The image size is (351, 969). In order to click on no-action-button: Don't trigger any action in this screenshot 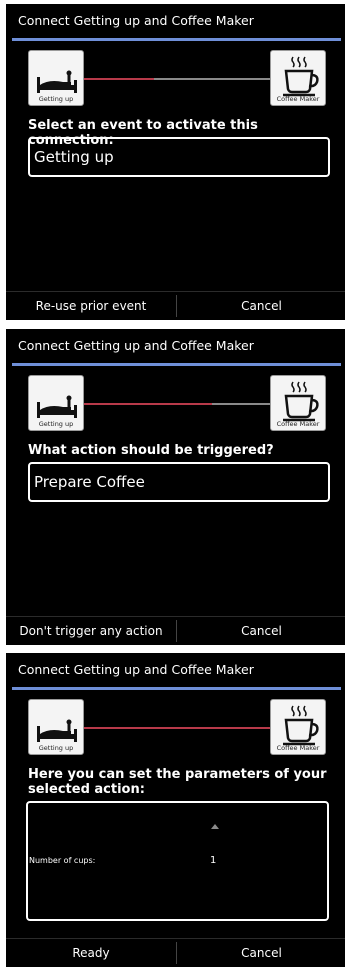, I will do `click(91, 631)`.